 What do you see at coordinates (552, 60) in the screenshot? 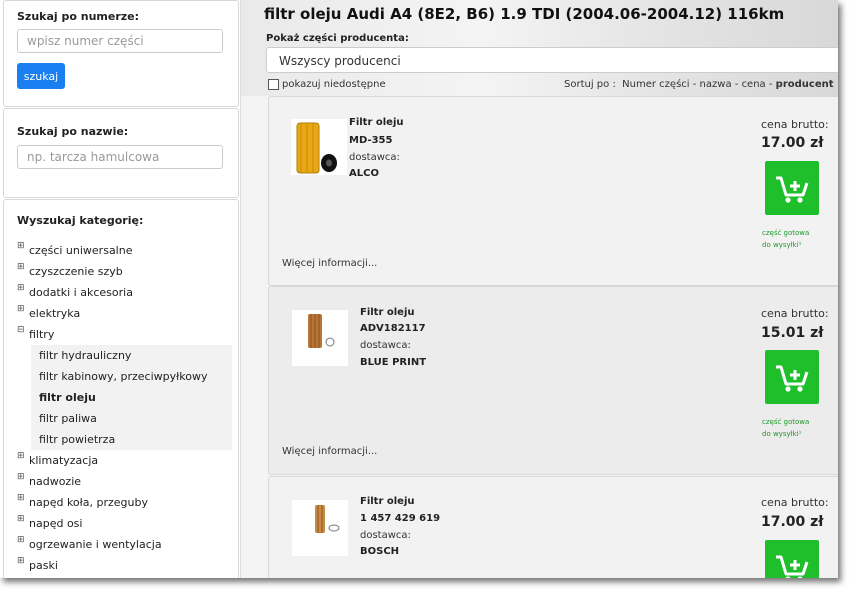
I see `producer-select: Wszyscy producenci` at bounding box center [552, 60].